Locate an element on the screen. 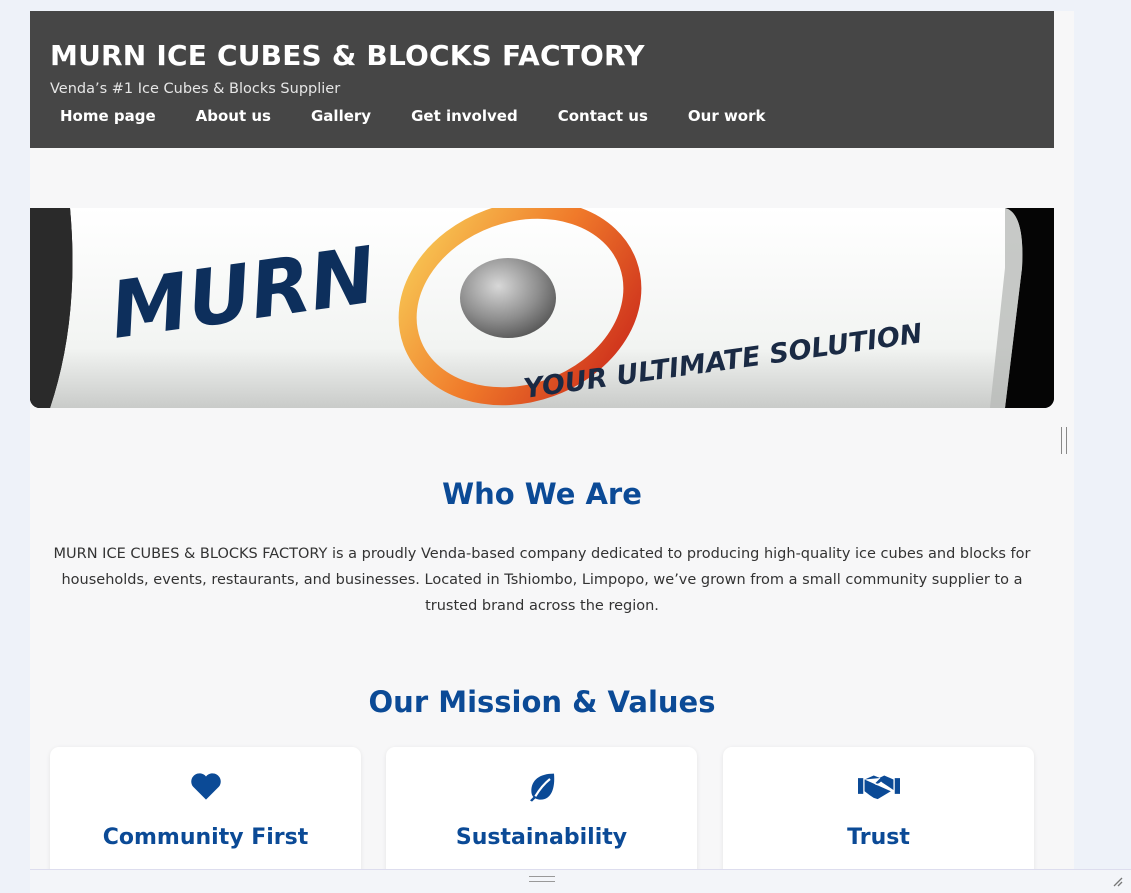  site-tagline: Venda’s #1 Ice Cubes & Blocks Supplier is located at coordinates (195, 89).